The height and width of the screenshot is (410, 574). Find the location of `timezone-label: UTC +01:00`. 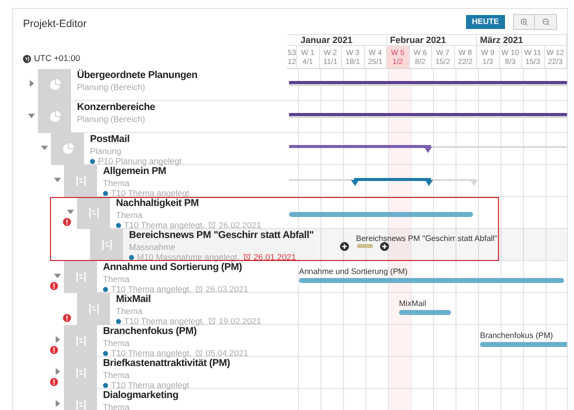

timezone-label: UTC +01:00 is located at coordinates (57, 58).